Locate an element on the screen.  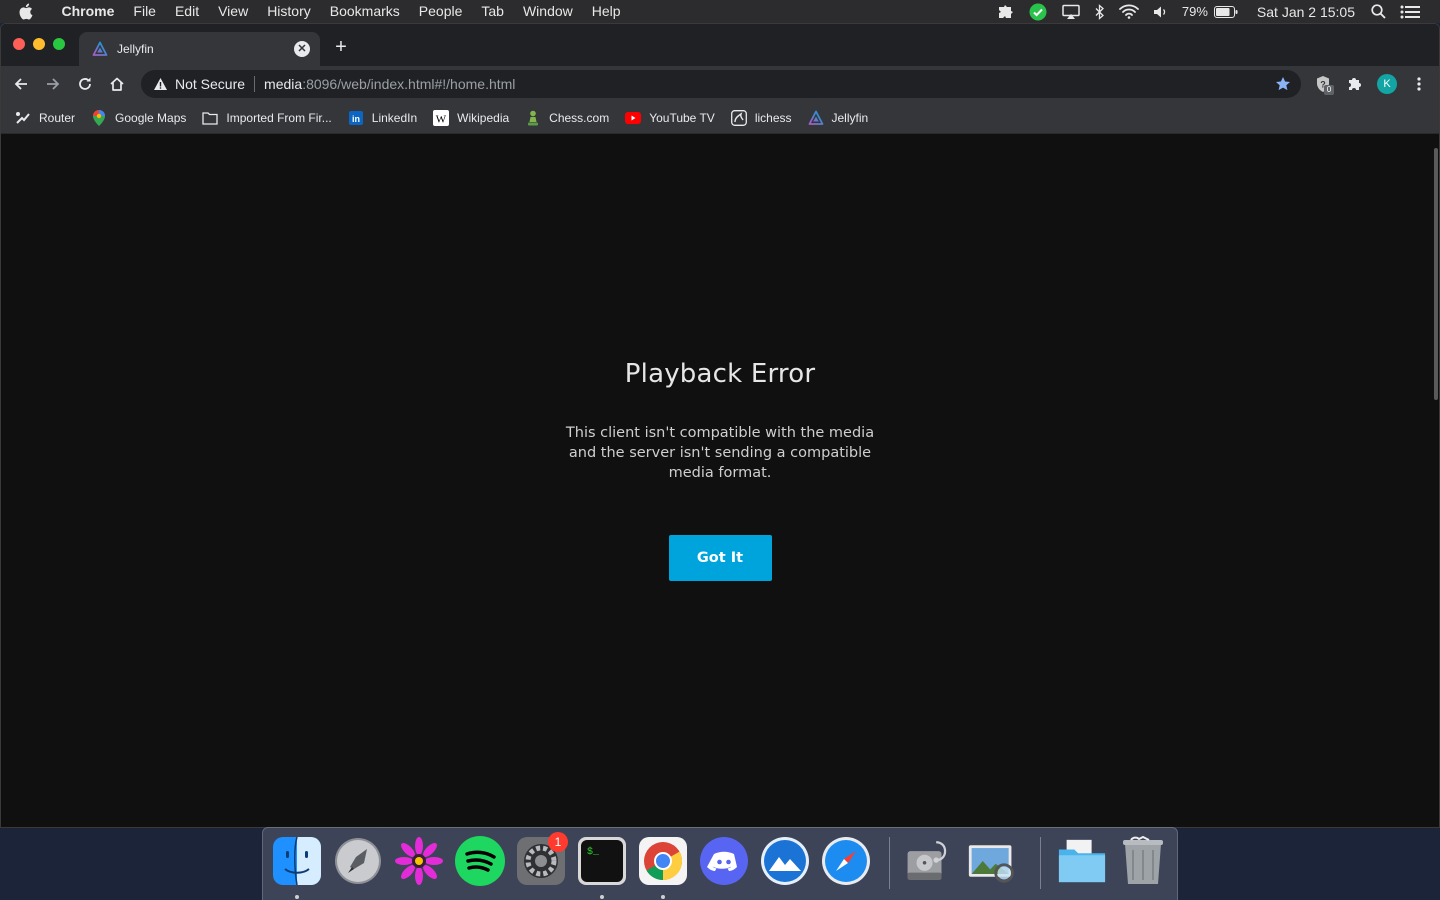
apple-icon is located at coordinates (27, 11).